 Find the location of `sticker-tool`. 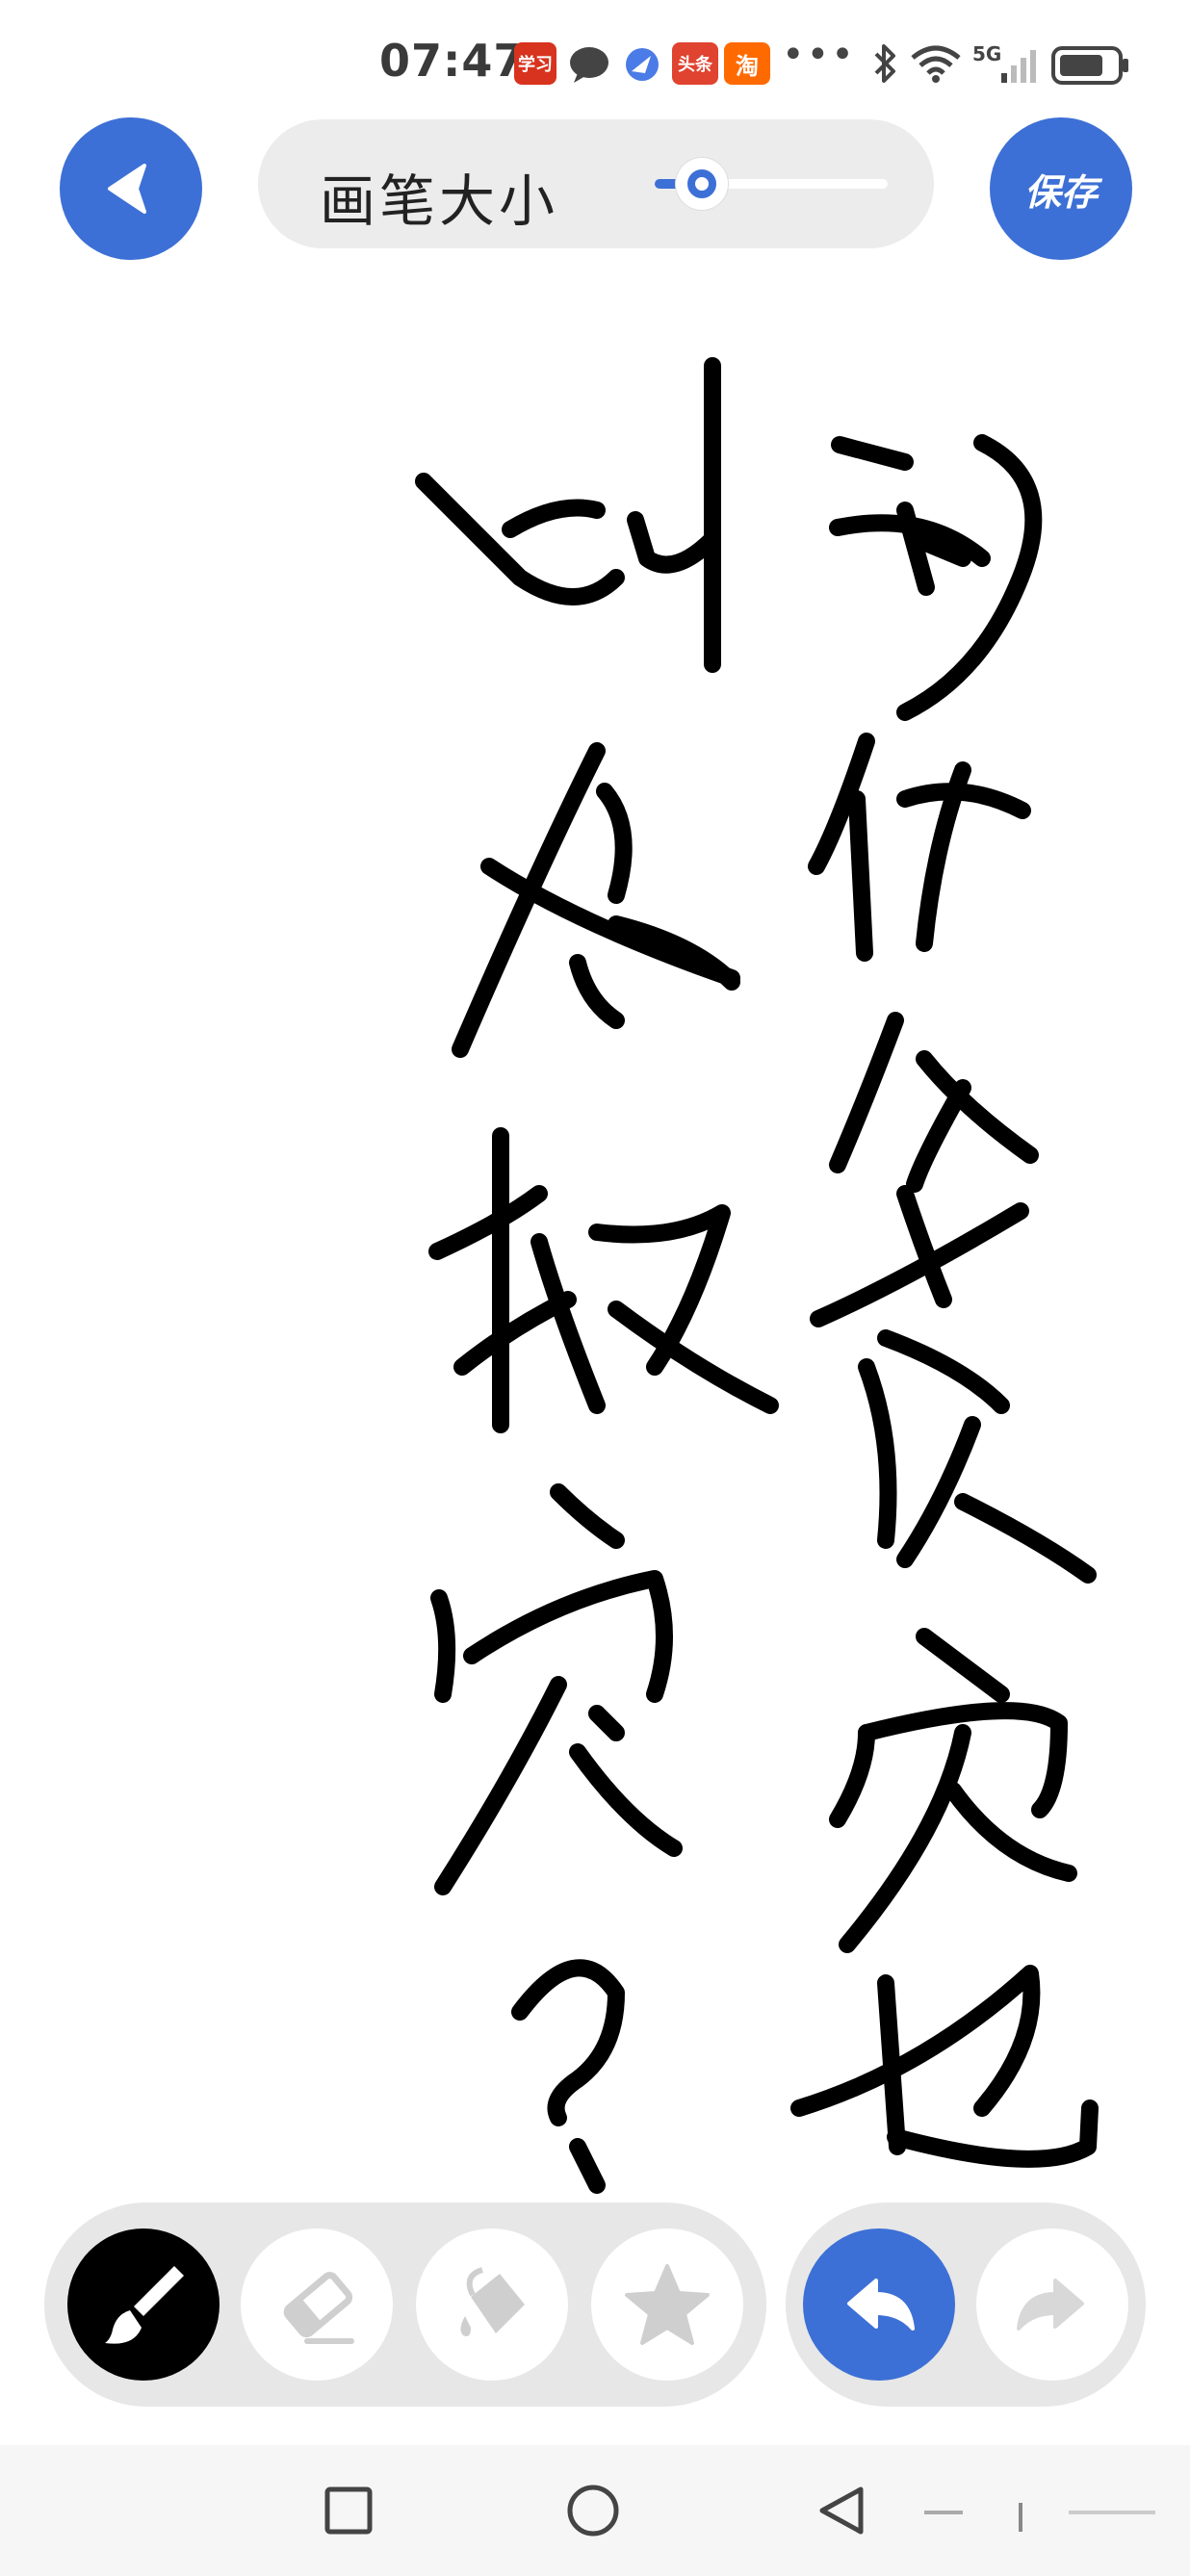

sticker-tool is located at coordinates (667, 2304).